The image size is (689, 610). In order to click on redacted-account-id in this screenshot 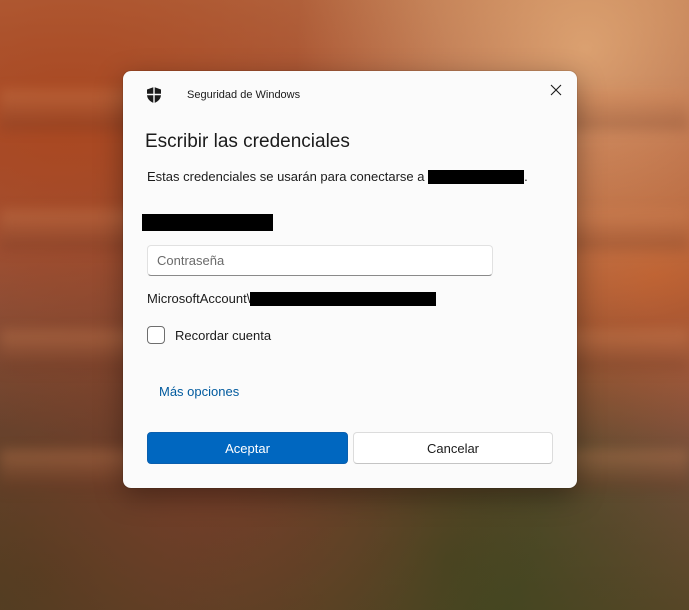, I will do `click(343, 298)`.